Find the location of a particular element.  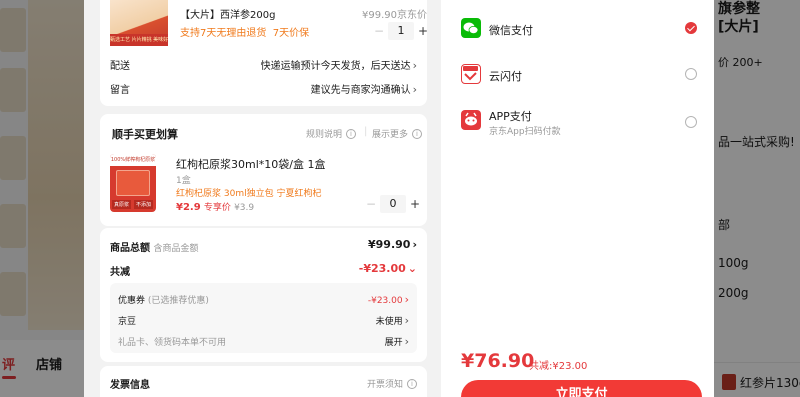

product-box-shape is located at coordinates (133, 183).